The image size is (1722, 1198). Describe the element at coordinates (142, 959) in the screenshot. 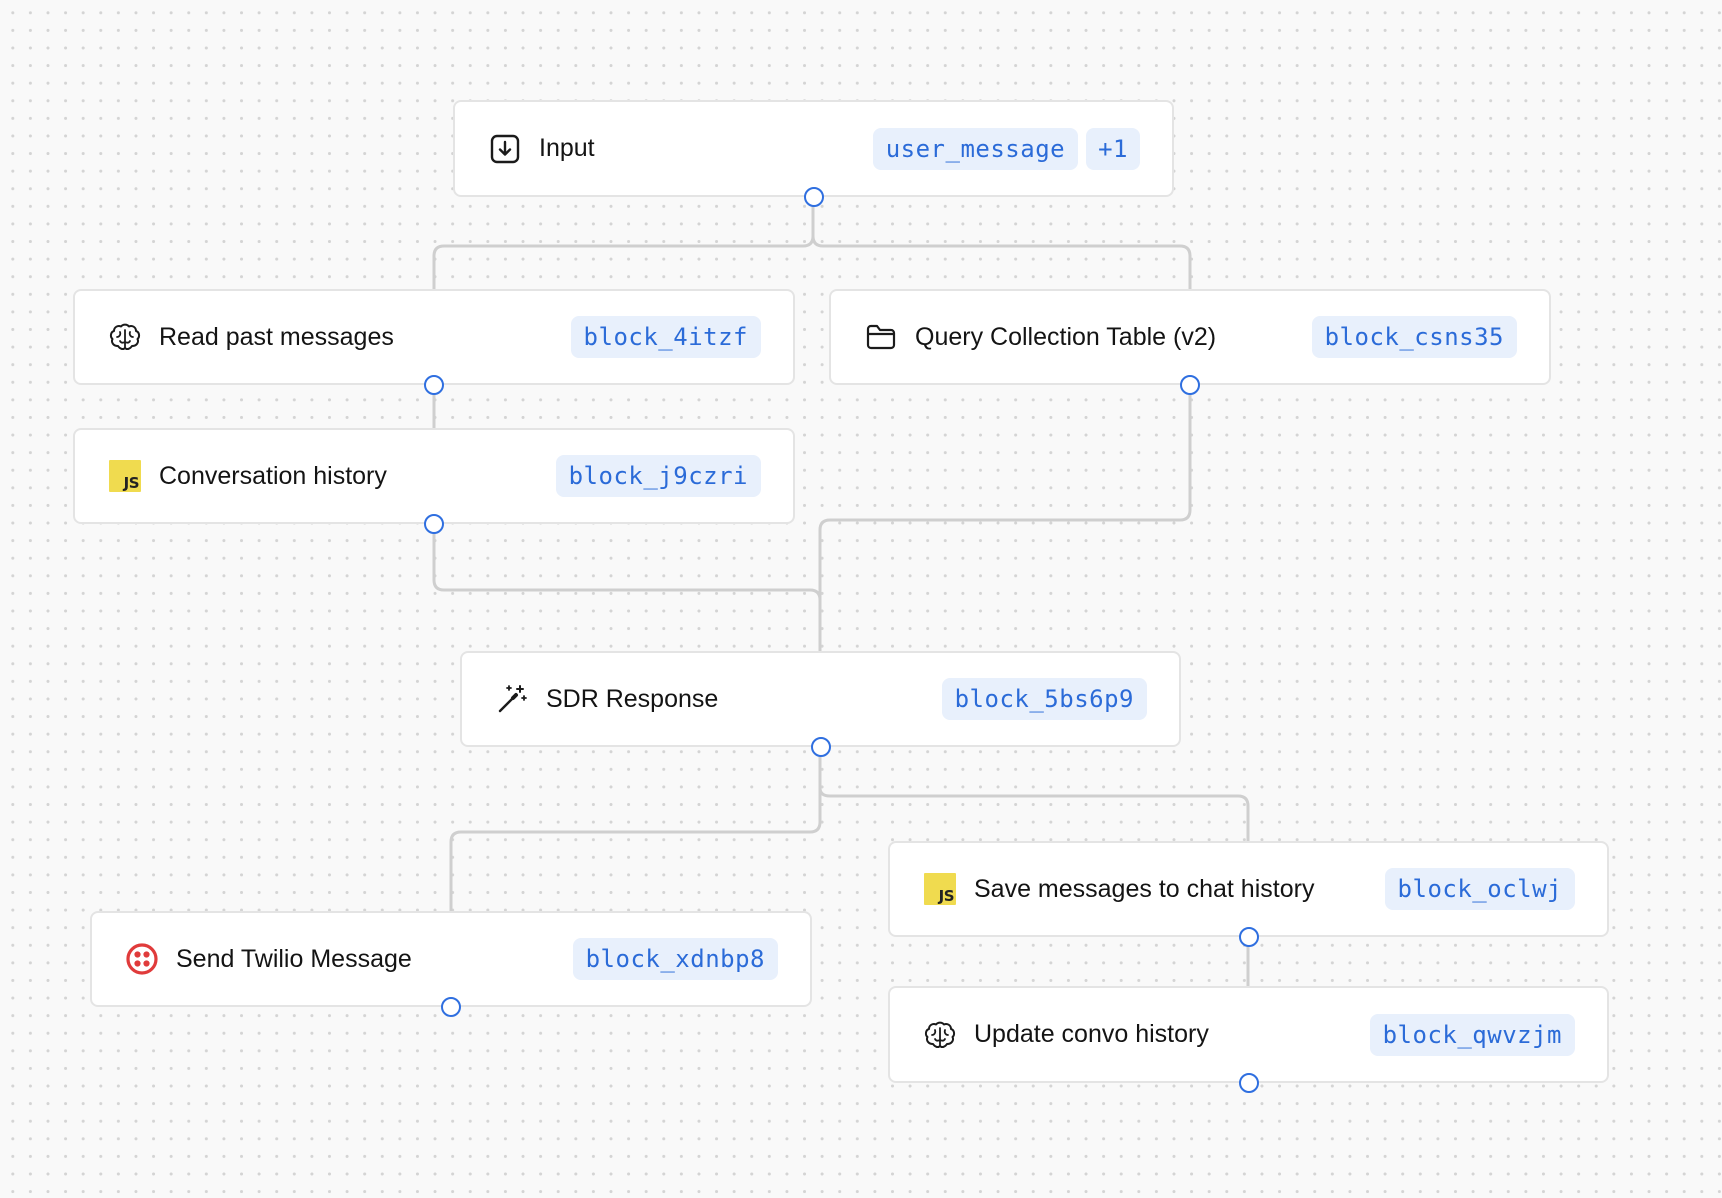

I see `twilio-icon` at that location.